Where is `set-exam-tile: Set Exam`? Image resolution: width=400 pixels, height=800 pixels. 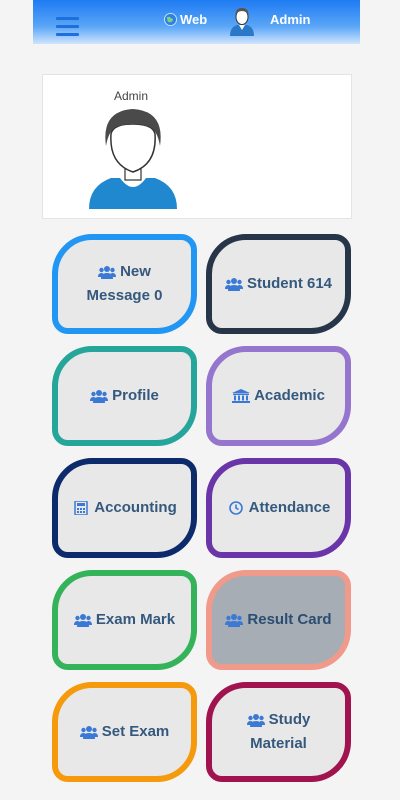
set-exam-tile: Set Exam is located at coordinates (124, 732).